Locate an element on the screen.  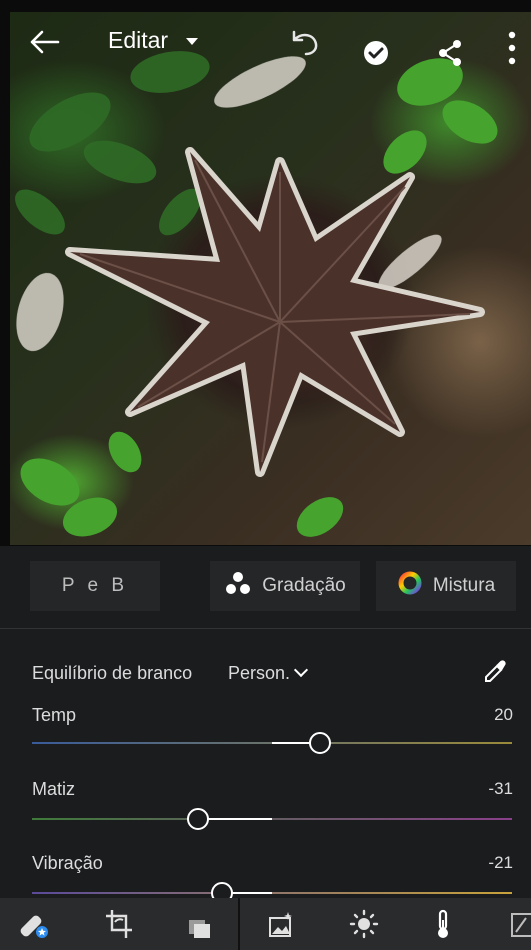
edit-menu-title: Editar is located at coordinates (138, 40).